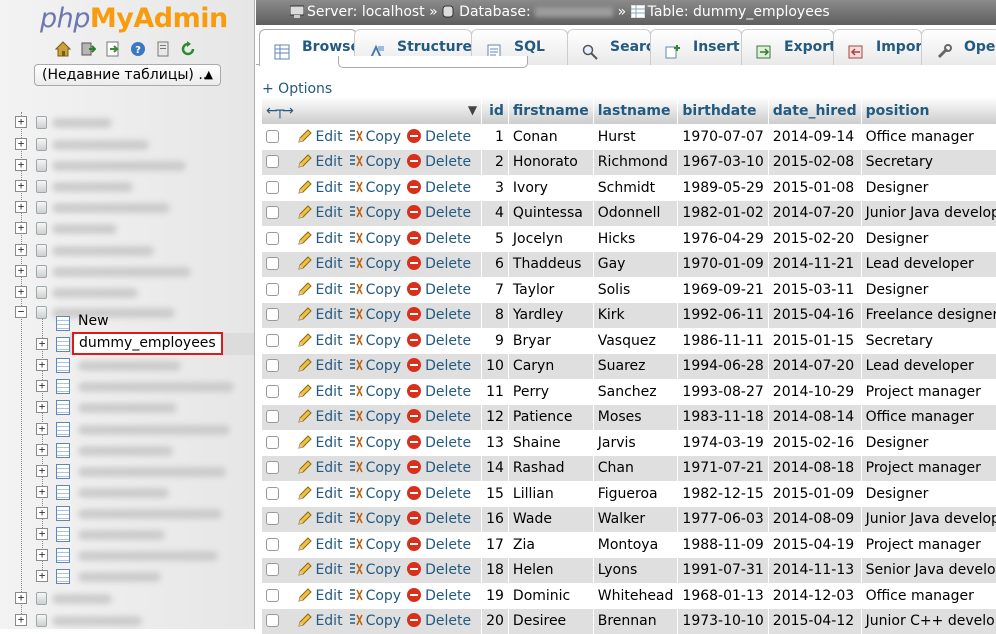 The height and width of the screenshot is (634, 996). What do you see at coordinates (495, 571) in the screenshot?
I see `cell-id: 18` at bounding box center [495, 571].